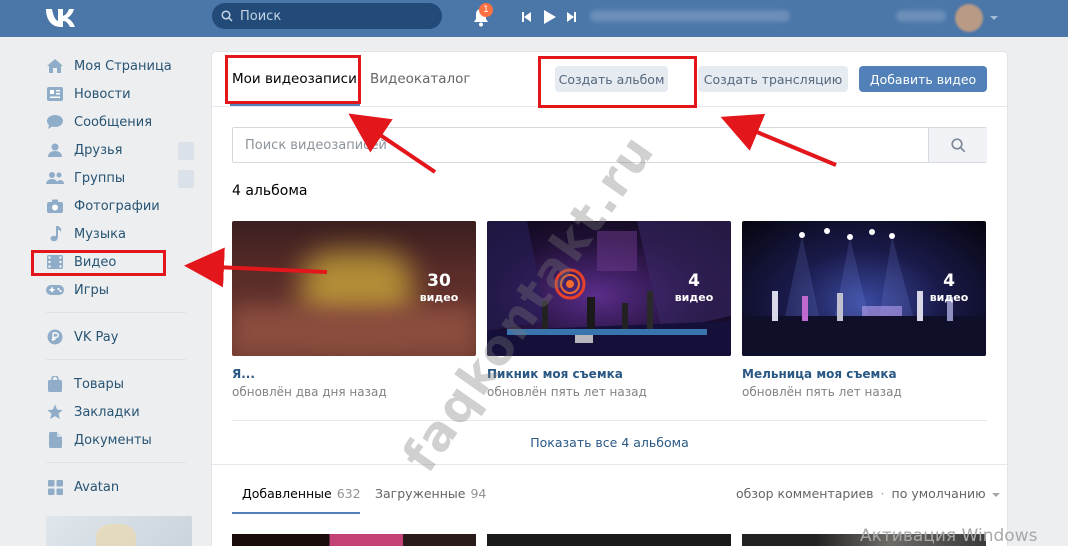  I want to click on sidebar-item-groups: Группы, so click(119, 178).